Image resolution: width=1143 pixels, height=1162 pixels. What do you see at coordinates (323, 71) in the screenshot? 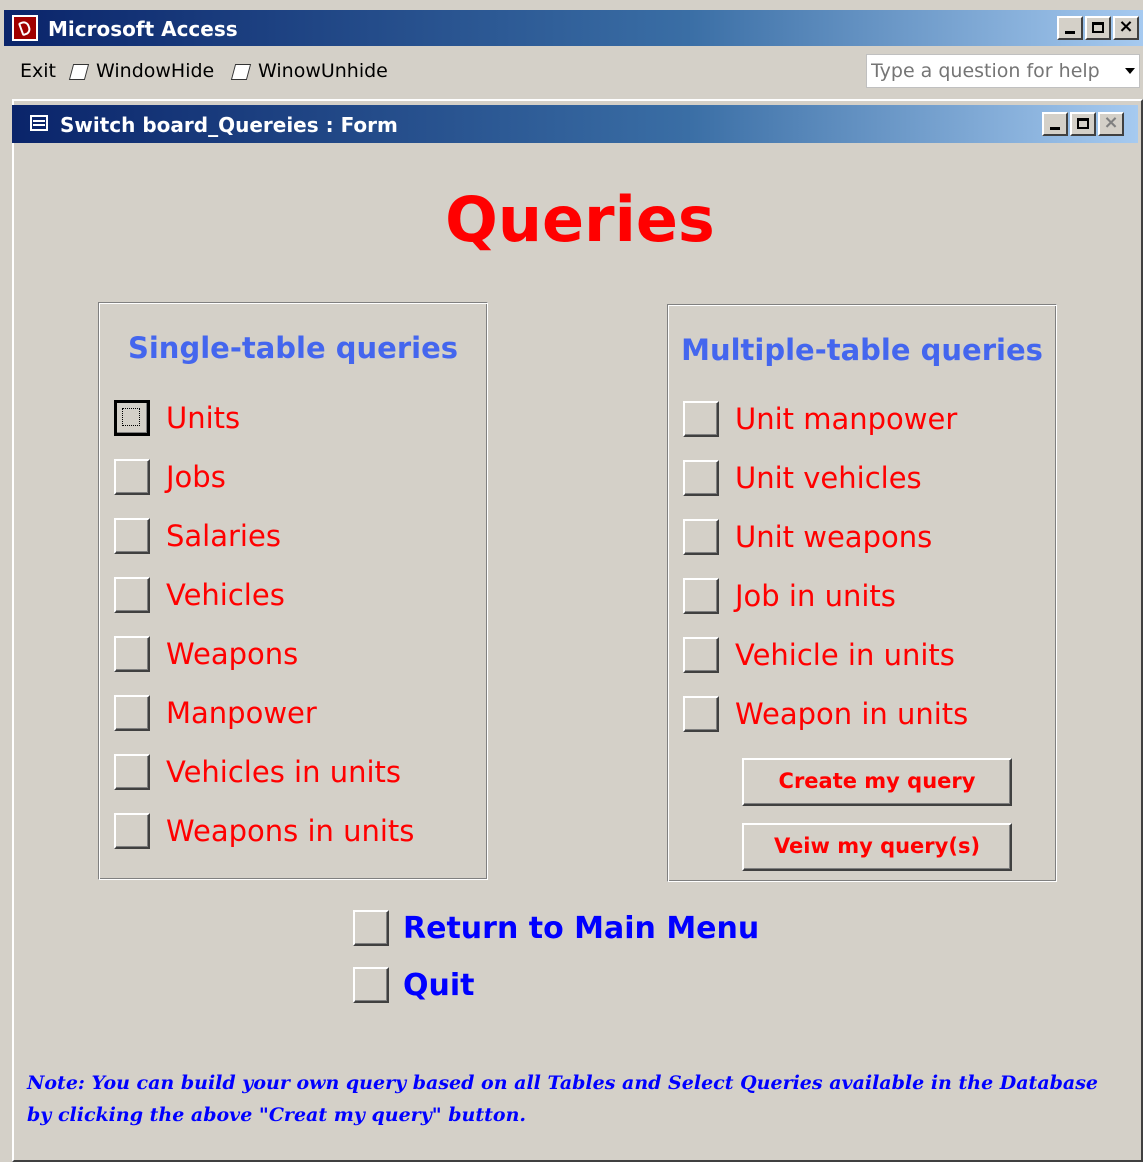
I see `menu-window-unhide-label: WinowUnhide` at bounding box center [323, 71].